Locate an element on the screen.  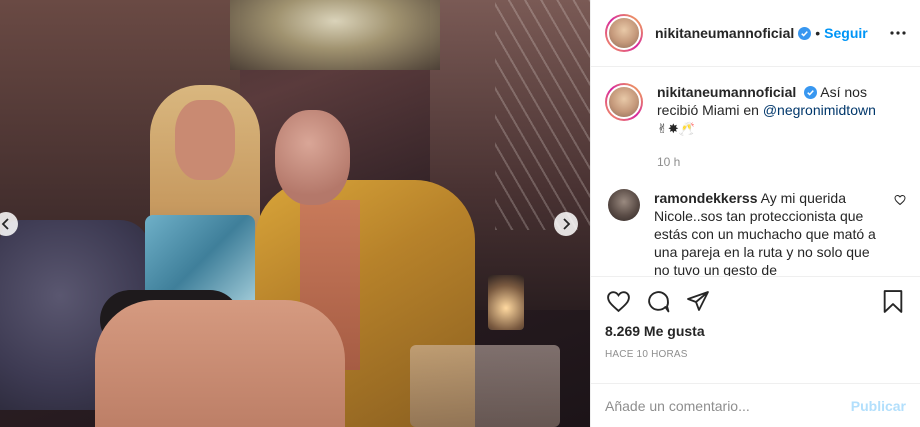
author-avatar-ring is located at coordinates (624, 33).